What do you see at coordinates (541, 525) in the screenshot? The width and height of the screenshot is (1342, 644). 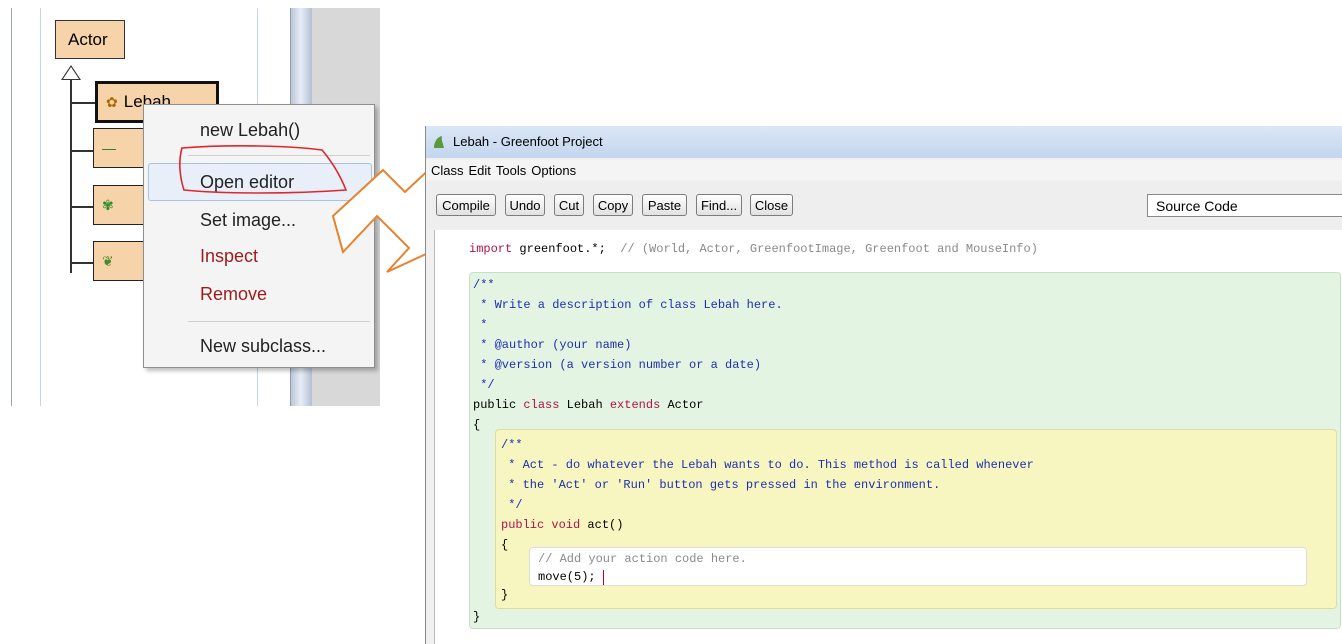 I see `keyword-public-void: public void` at bounding box center [541, 525].